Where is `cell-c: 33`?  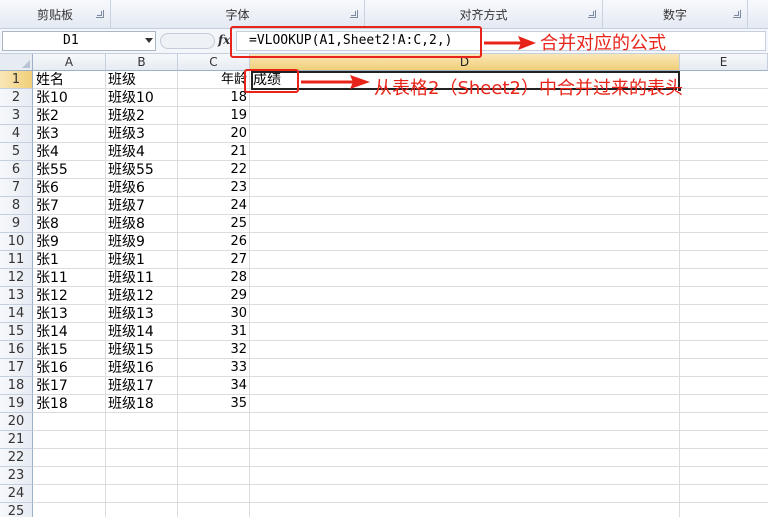 cell-c: 33 is located at coordinates (213, 368).